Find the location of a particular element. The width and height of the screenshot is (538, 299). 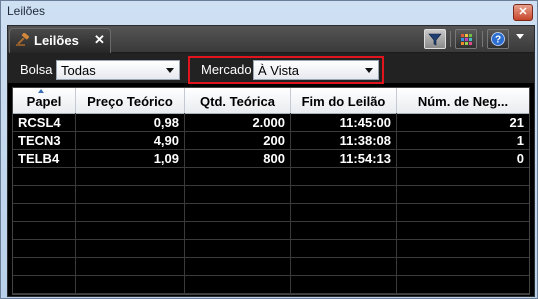

mercado-value: À Vista is located at coordinates (278, 70).